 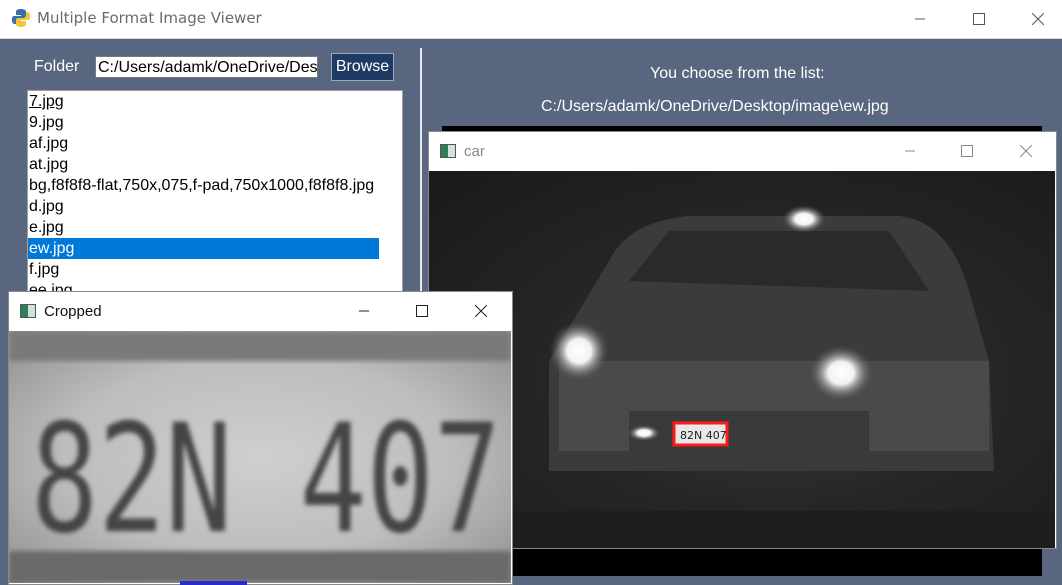 What do you see at coordinates (21, 18) in the screenshot?
I see `python-logo-icon` at bounding box center [21, 18].